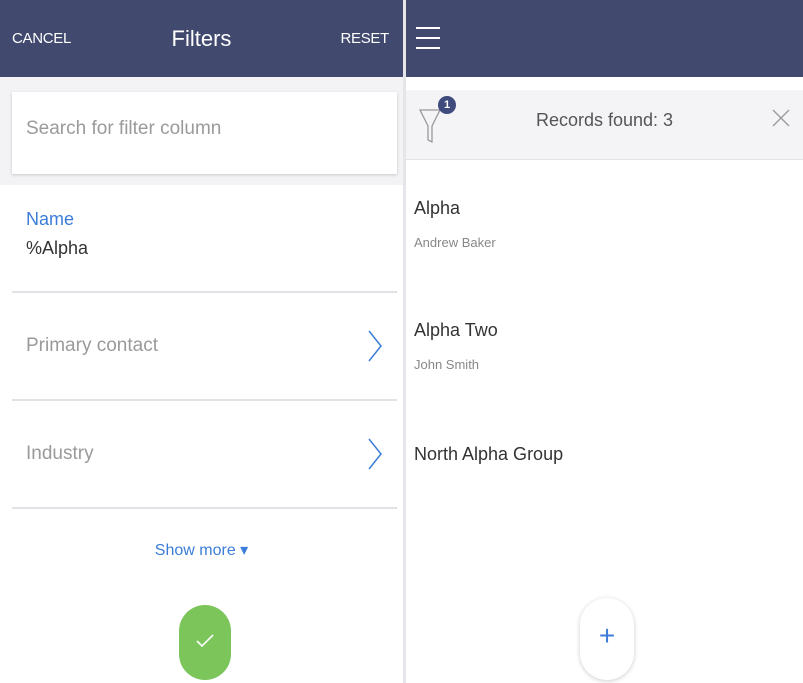 The image size is (803, 683). I want to click on search-area, so click(201, 131).